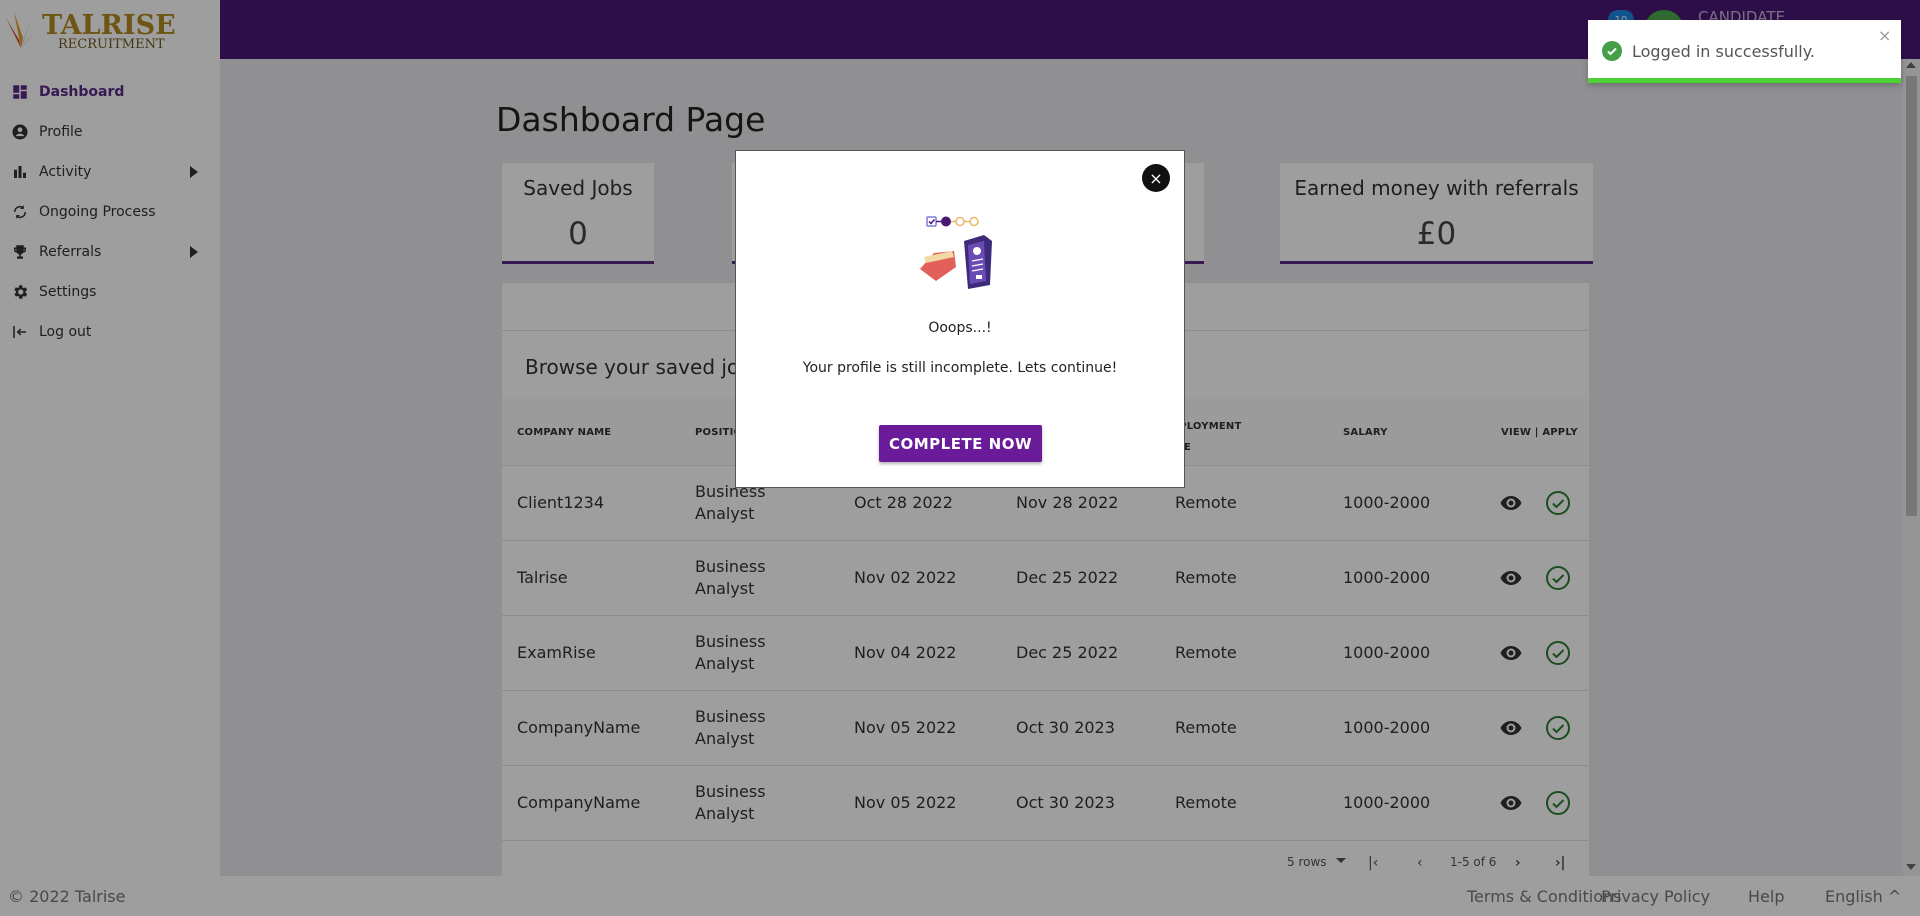 The image size is (1920, 916). Describe the element at coordinates (960, 328) in the screenshot. I see `dialog-title: Ooops...!` at that location.